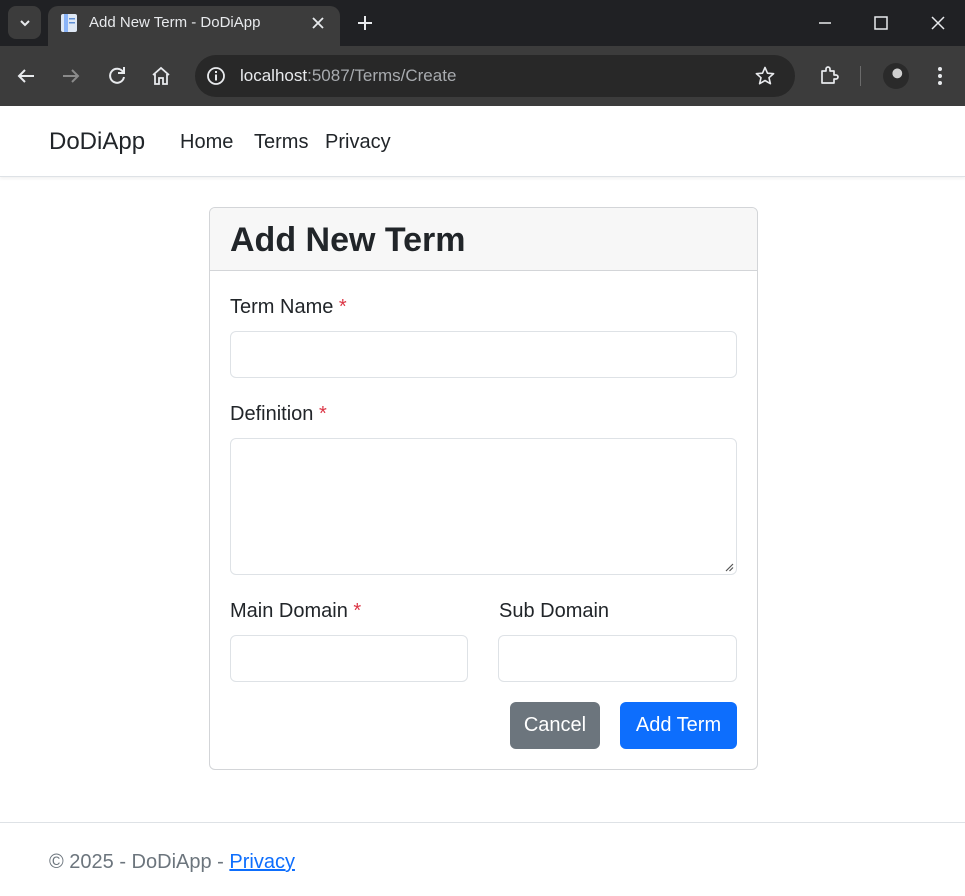 The image size is (965, 896). Describe the element at coordinates (274, 75) in the screenshot. I see `url-host: localhost` at that location.